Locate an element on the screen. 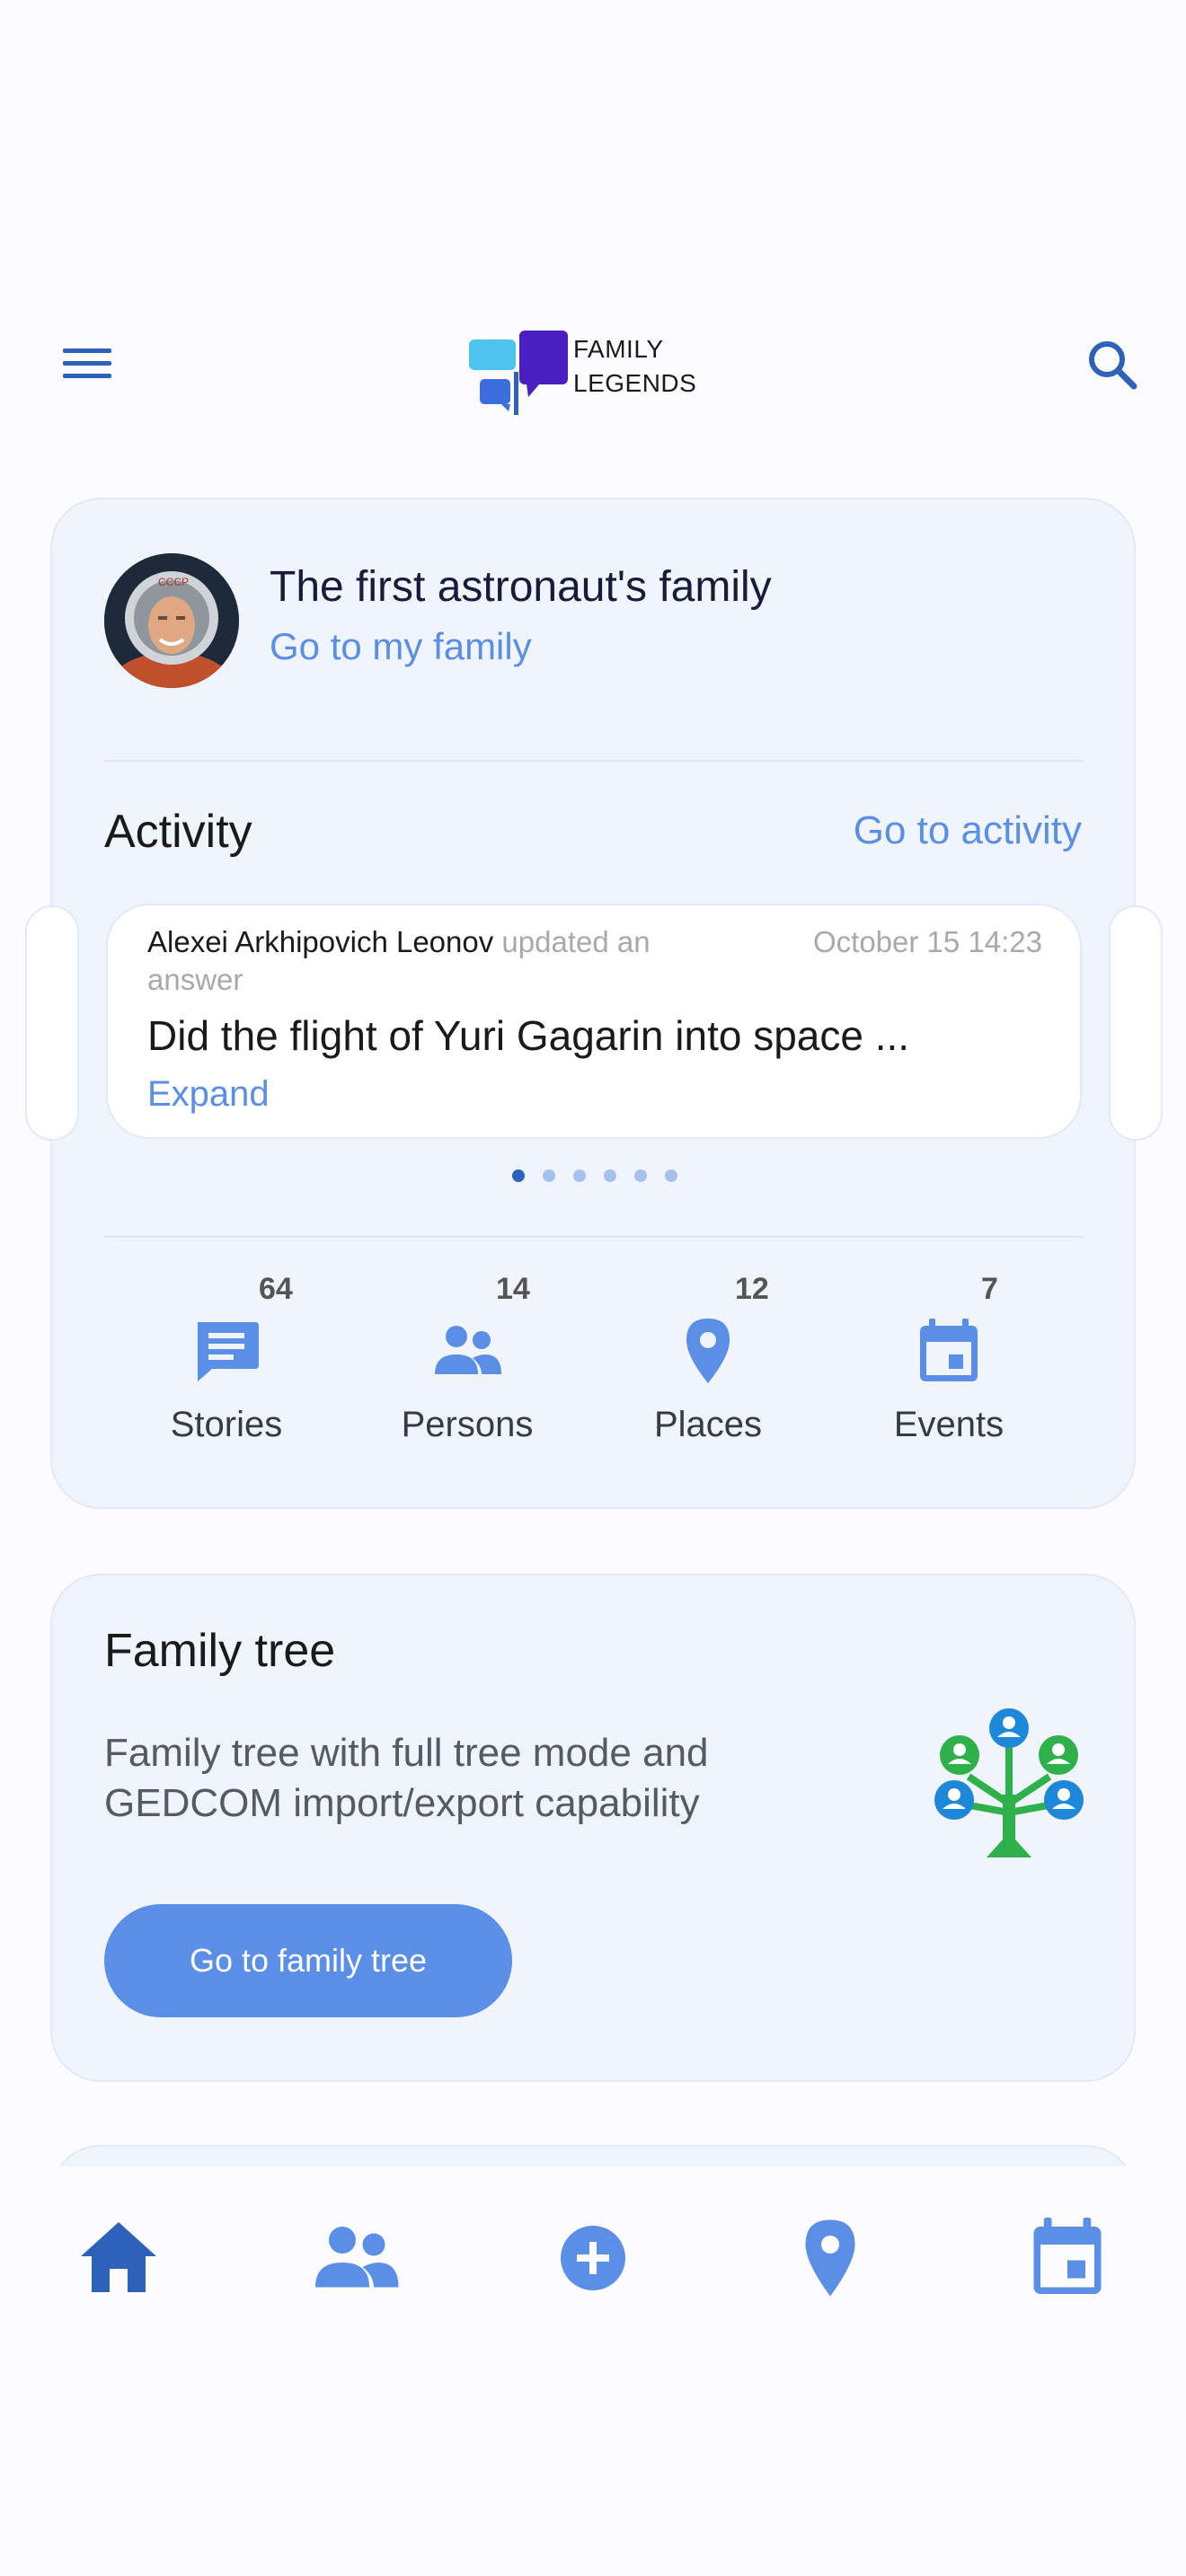 The height and width of the screenshot is (2576, 1186). stat-label: Persons is located at coordinates (467, 1424).